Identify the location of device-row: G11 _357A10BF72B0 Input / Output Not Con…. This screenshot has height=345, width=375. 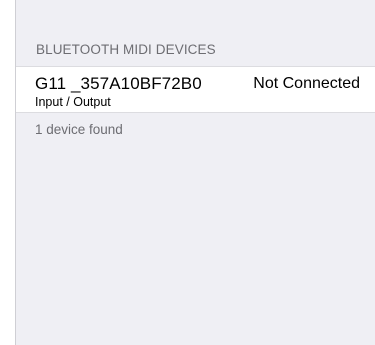
(195, 89).